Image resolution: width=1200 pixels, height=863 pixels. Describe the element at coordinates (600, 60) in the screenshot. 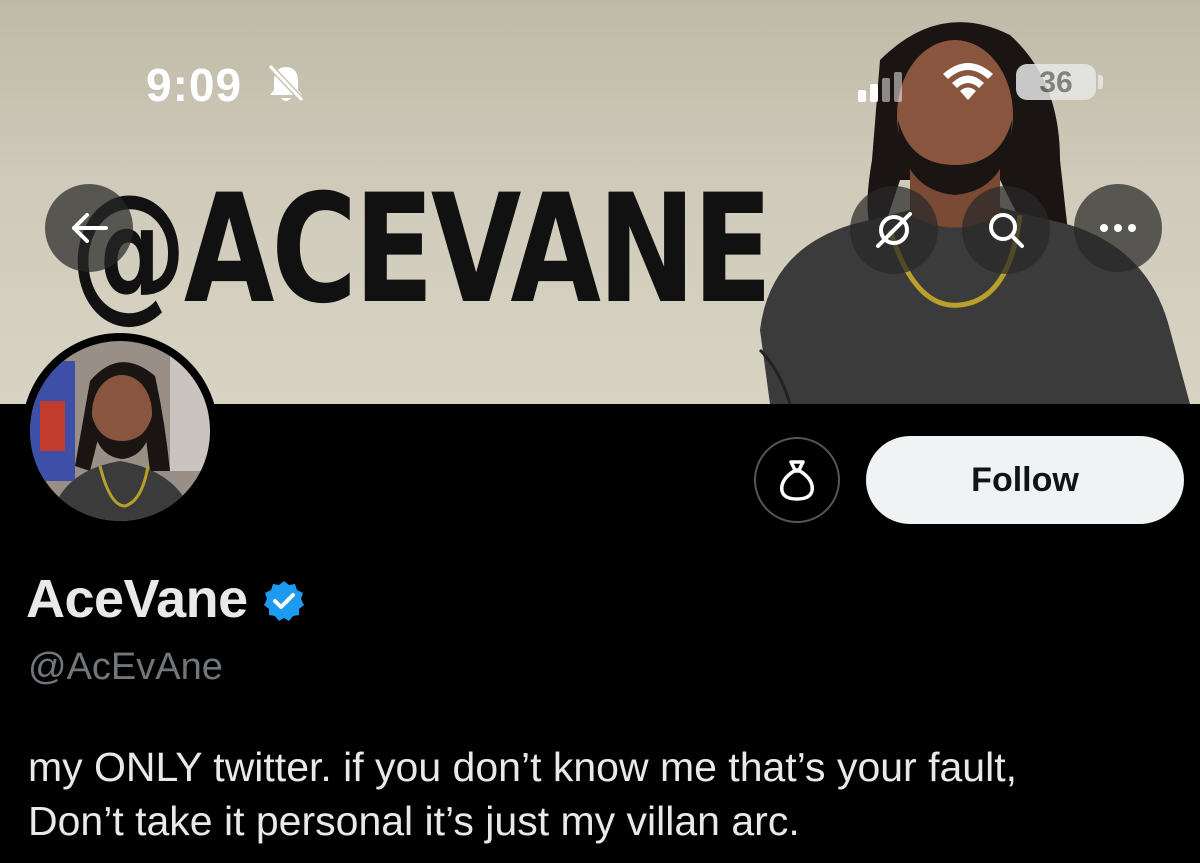

I see `status-bar: 9:09 36` at that location.